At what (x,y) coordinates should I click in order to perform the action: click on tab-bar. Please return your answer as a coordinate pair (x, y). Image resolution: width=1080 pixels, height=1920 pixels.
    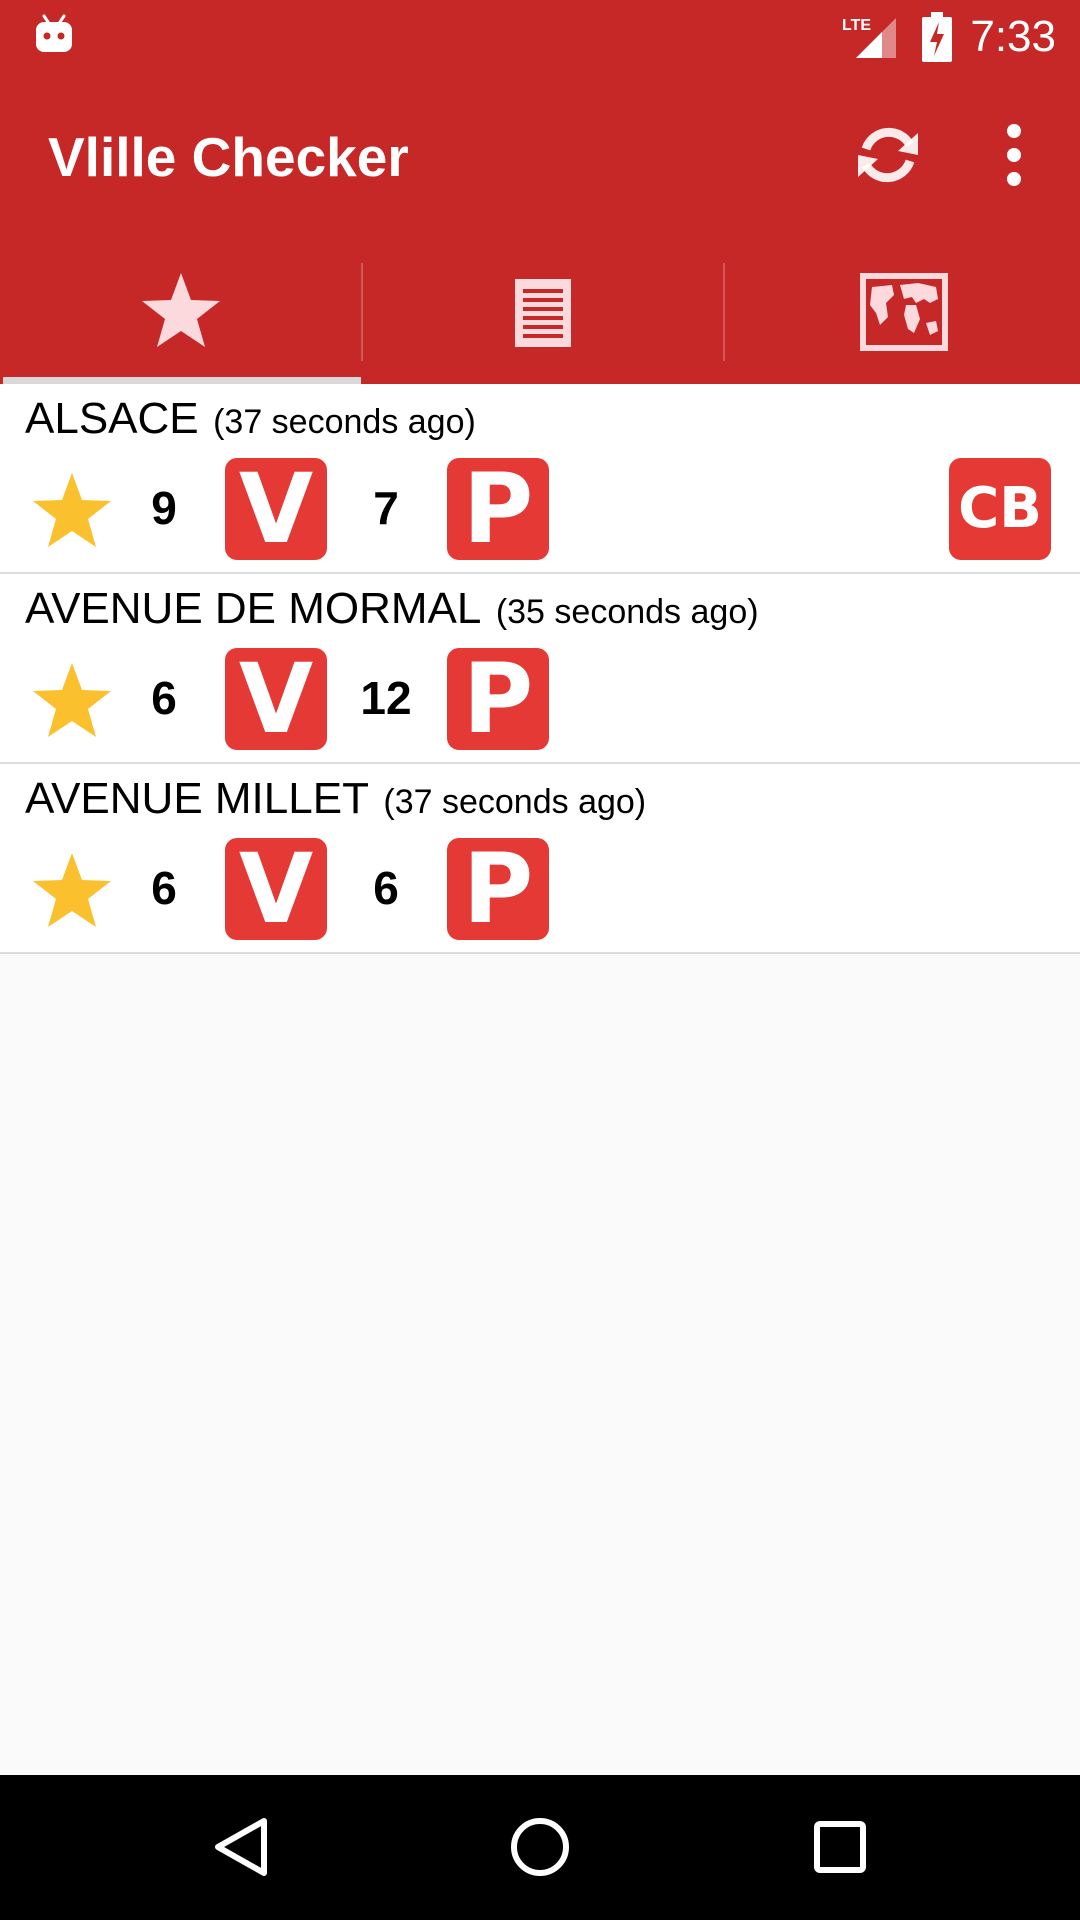
    Looking at the image, I should click on (540, 313).